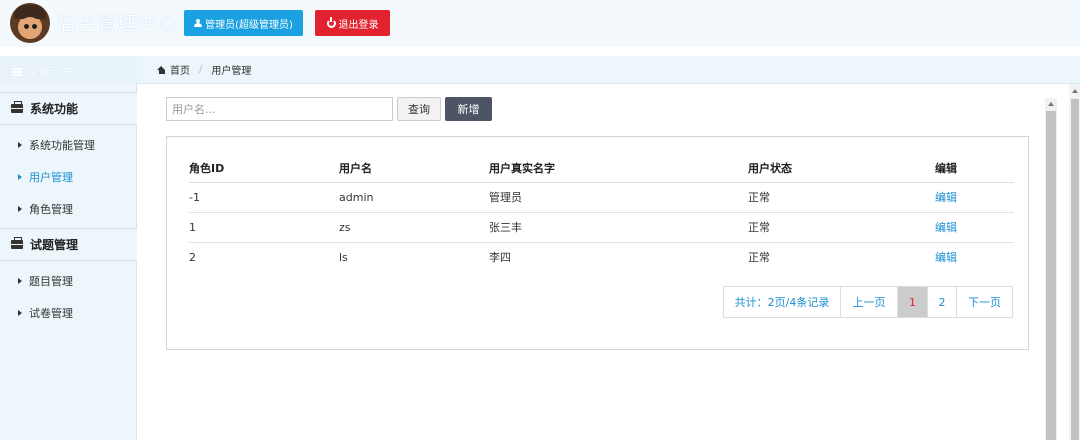  What do you see at coordinates (264, 197) in the screenshot?
I see `cell-role-id: -1` at bounding box center [264, 197].